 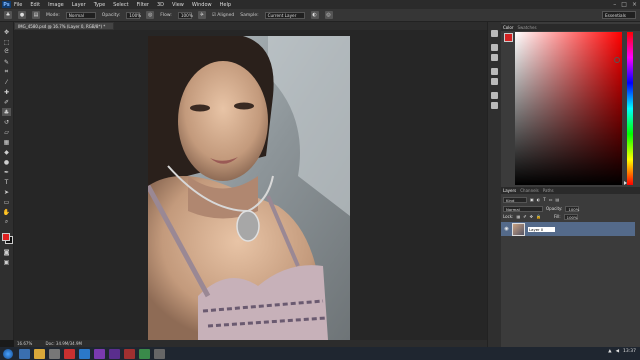 I want to click on brush-panel-icon: ▤, so click(x=36, y=15).